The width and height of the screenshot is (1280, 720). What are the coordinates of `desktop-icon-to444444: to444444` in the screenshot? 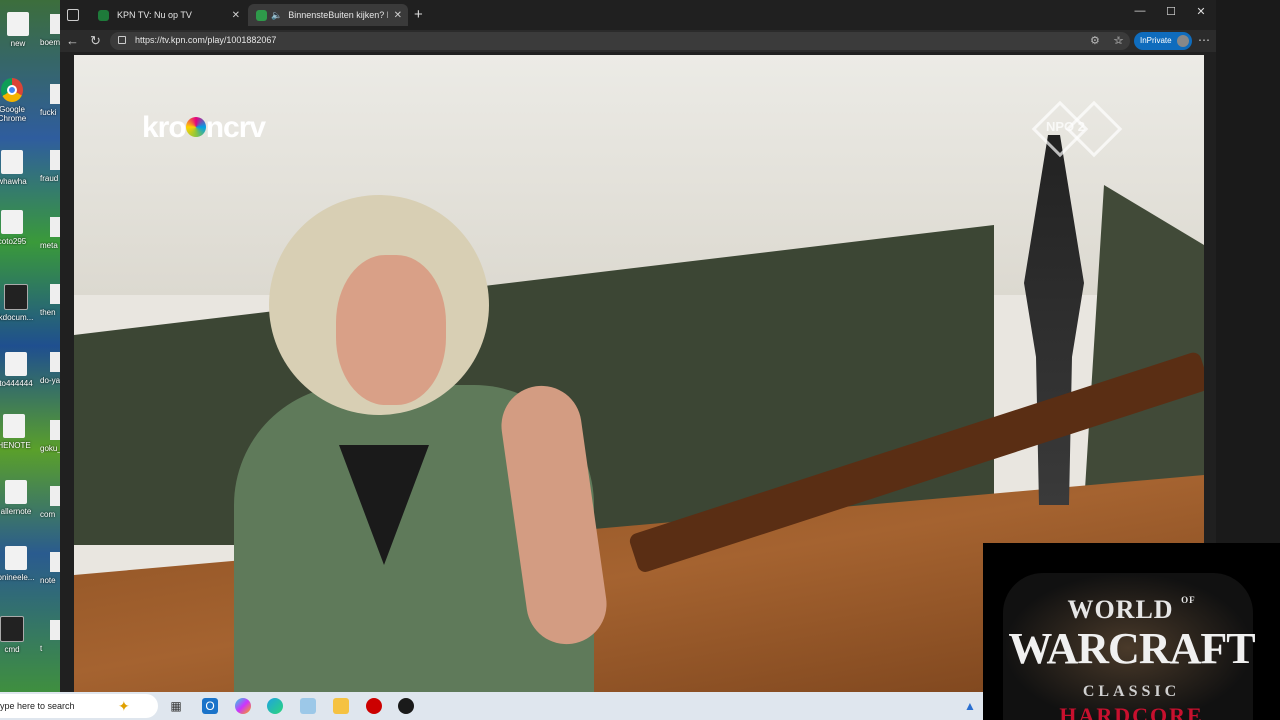 It's located at (19, 370).